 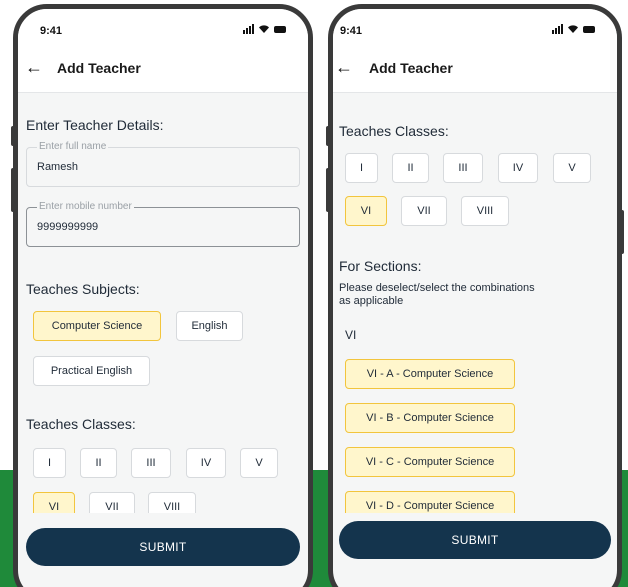 I want to click on subject-chip: Practical English, so click(x=91, y=371).